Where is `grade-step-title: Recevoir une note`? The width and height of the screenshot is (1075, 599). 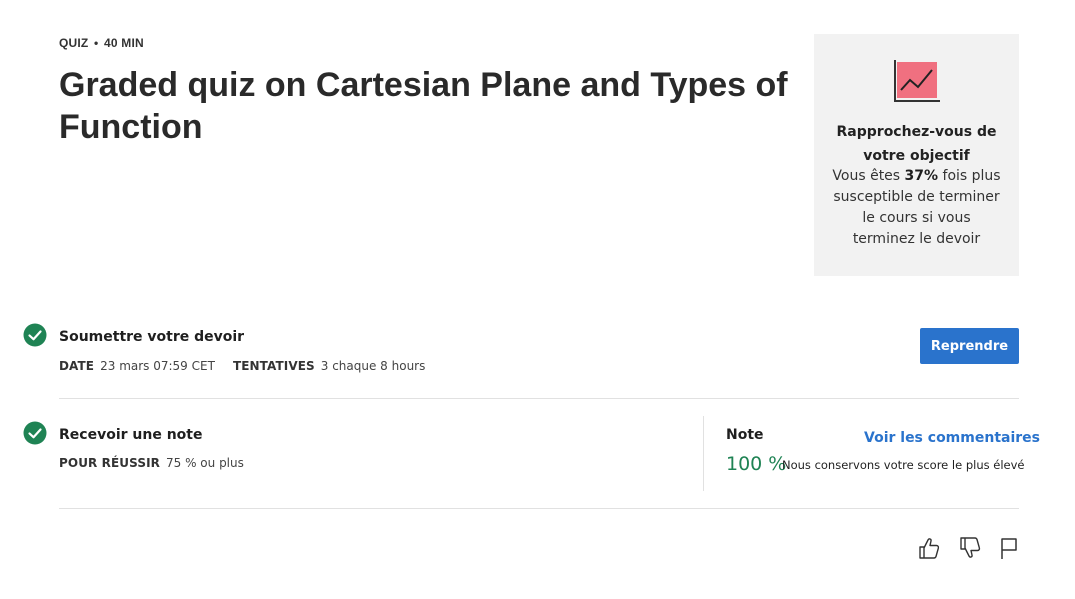
grade-step-title: Recevoir une note is located at coordinates (131, 435).